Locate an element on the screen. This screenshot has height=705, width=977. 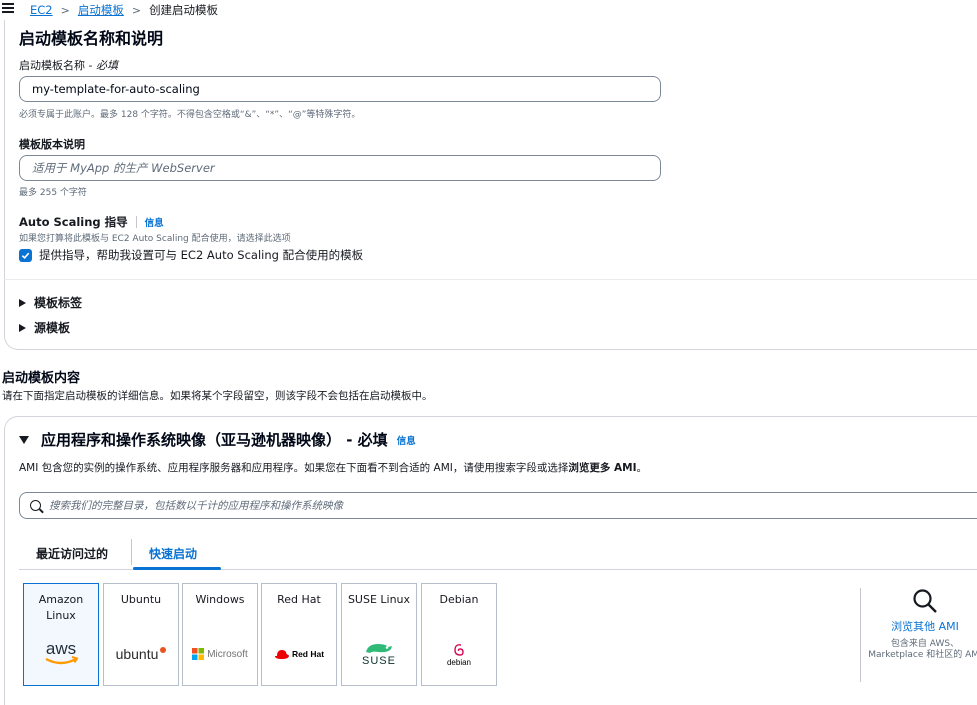
breadcrumb-current: 创建启动模板 is located at coordinates (184, 10).